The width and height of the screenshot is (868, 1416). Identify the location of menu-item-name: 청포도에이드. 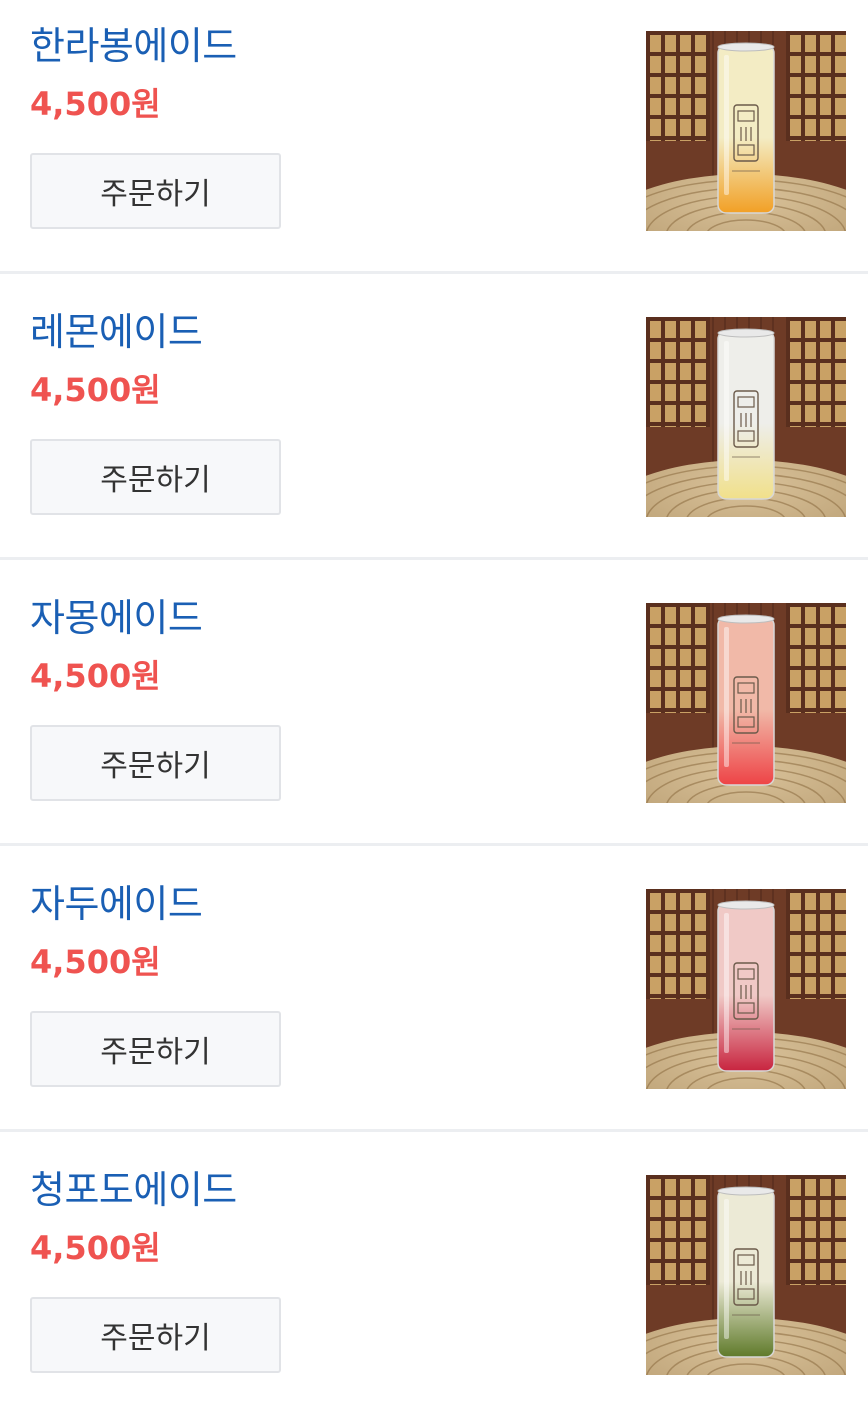
(133, 1190).